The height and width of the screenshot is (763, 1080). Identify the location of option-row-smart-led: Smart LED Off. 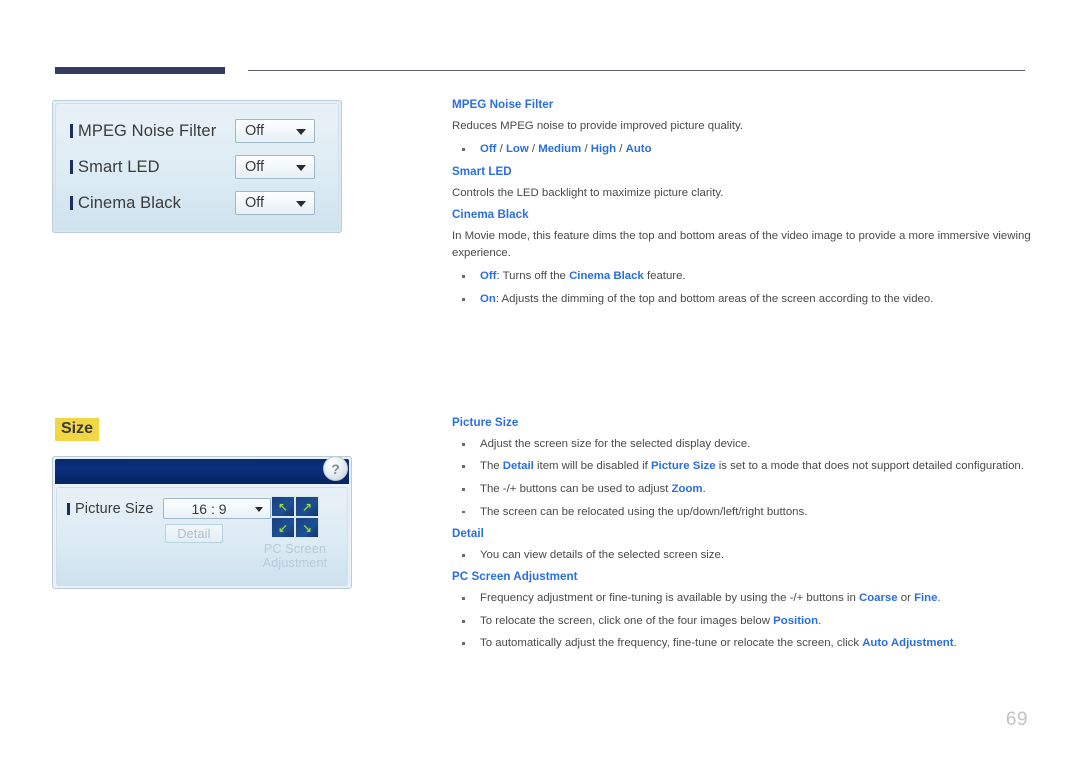
(197, 167).